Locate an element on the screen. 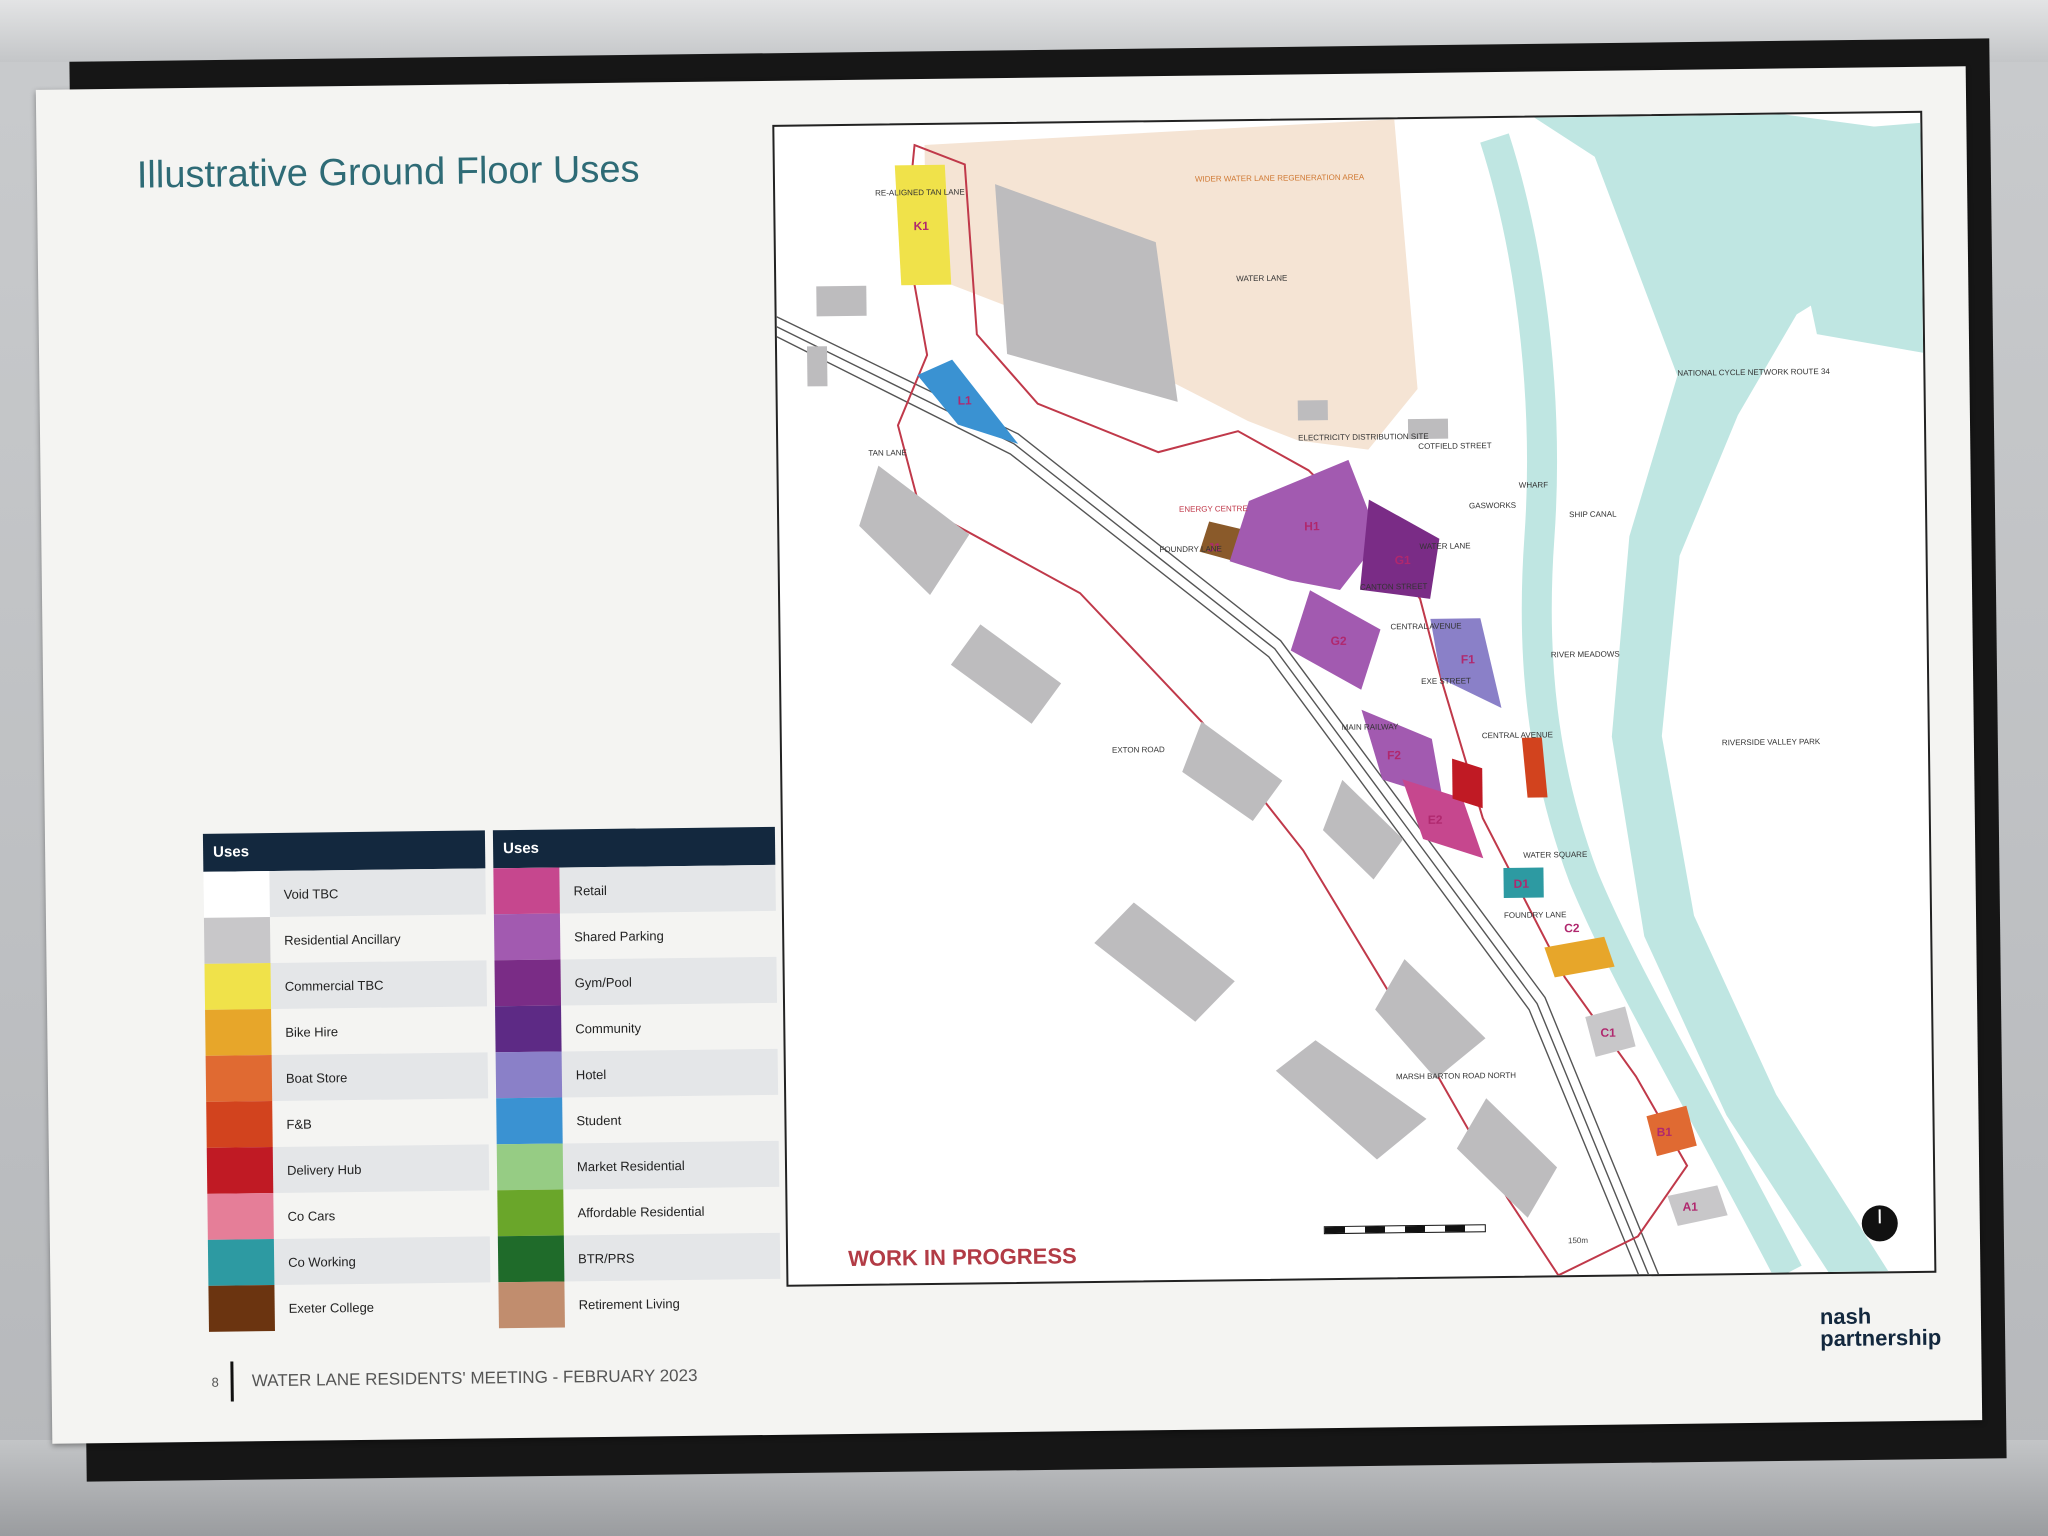 Image resolution: width=2048 pixels, height=1536 pixels. legend-row: Student is located at coordinates (637, 1120).